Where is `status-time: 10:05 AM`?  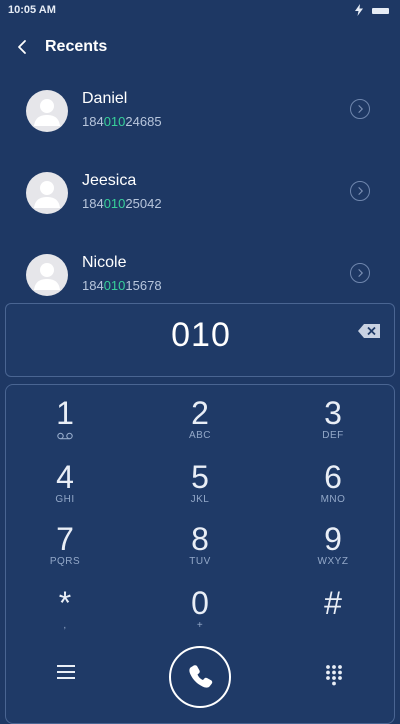 status-time: 10:05 AM is located at coordinates (32, 10).